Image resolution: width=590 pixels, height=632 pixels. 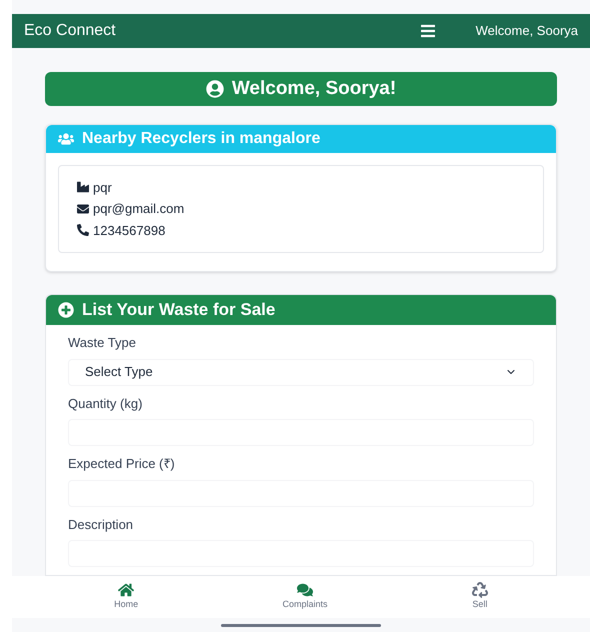 I want to click on nav-tab: Home, so click(x=126, y=597).